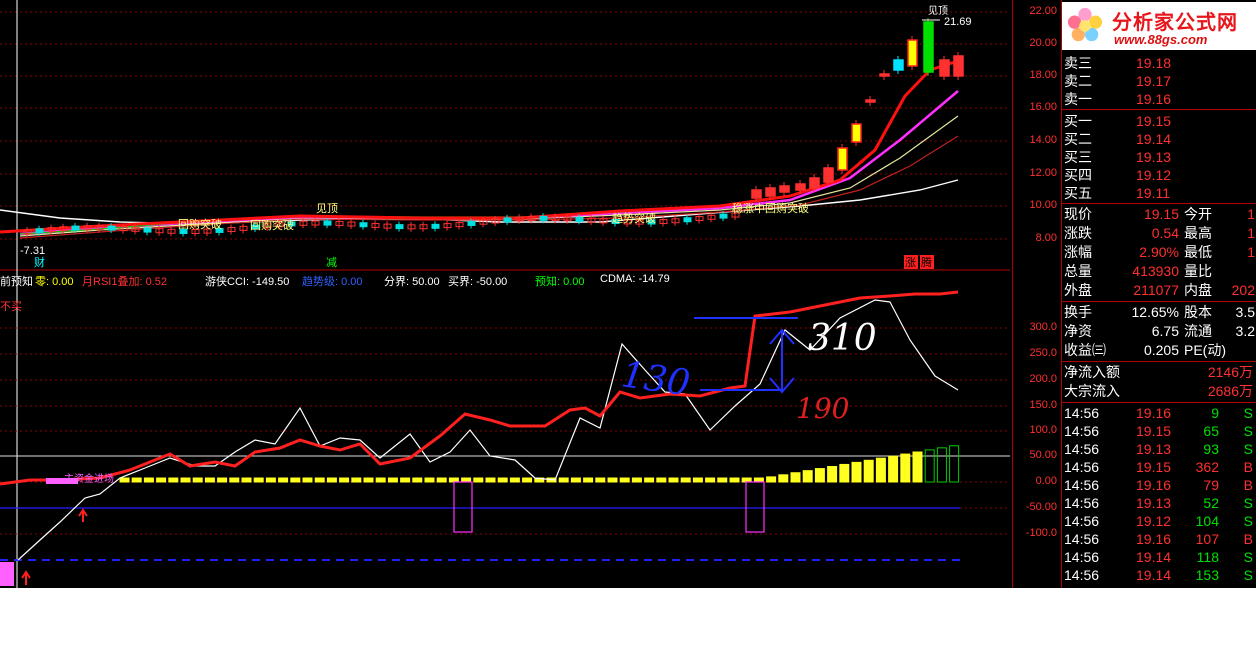 This screenshot has width=1256, height=648. Describe the element at coordinates (1118, 99) in the screenshot. I see `ask-row: 卖一 19.16` at that location.